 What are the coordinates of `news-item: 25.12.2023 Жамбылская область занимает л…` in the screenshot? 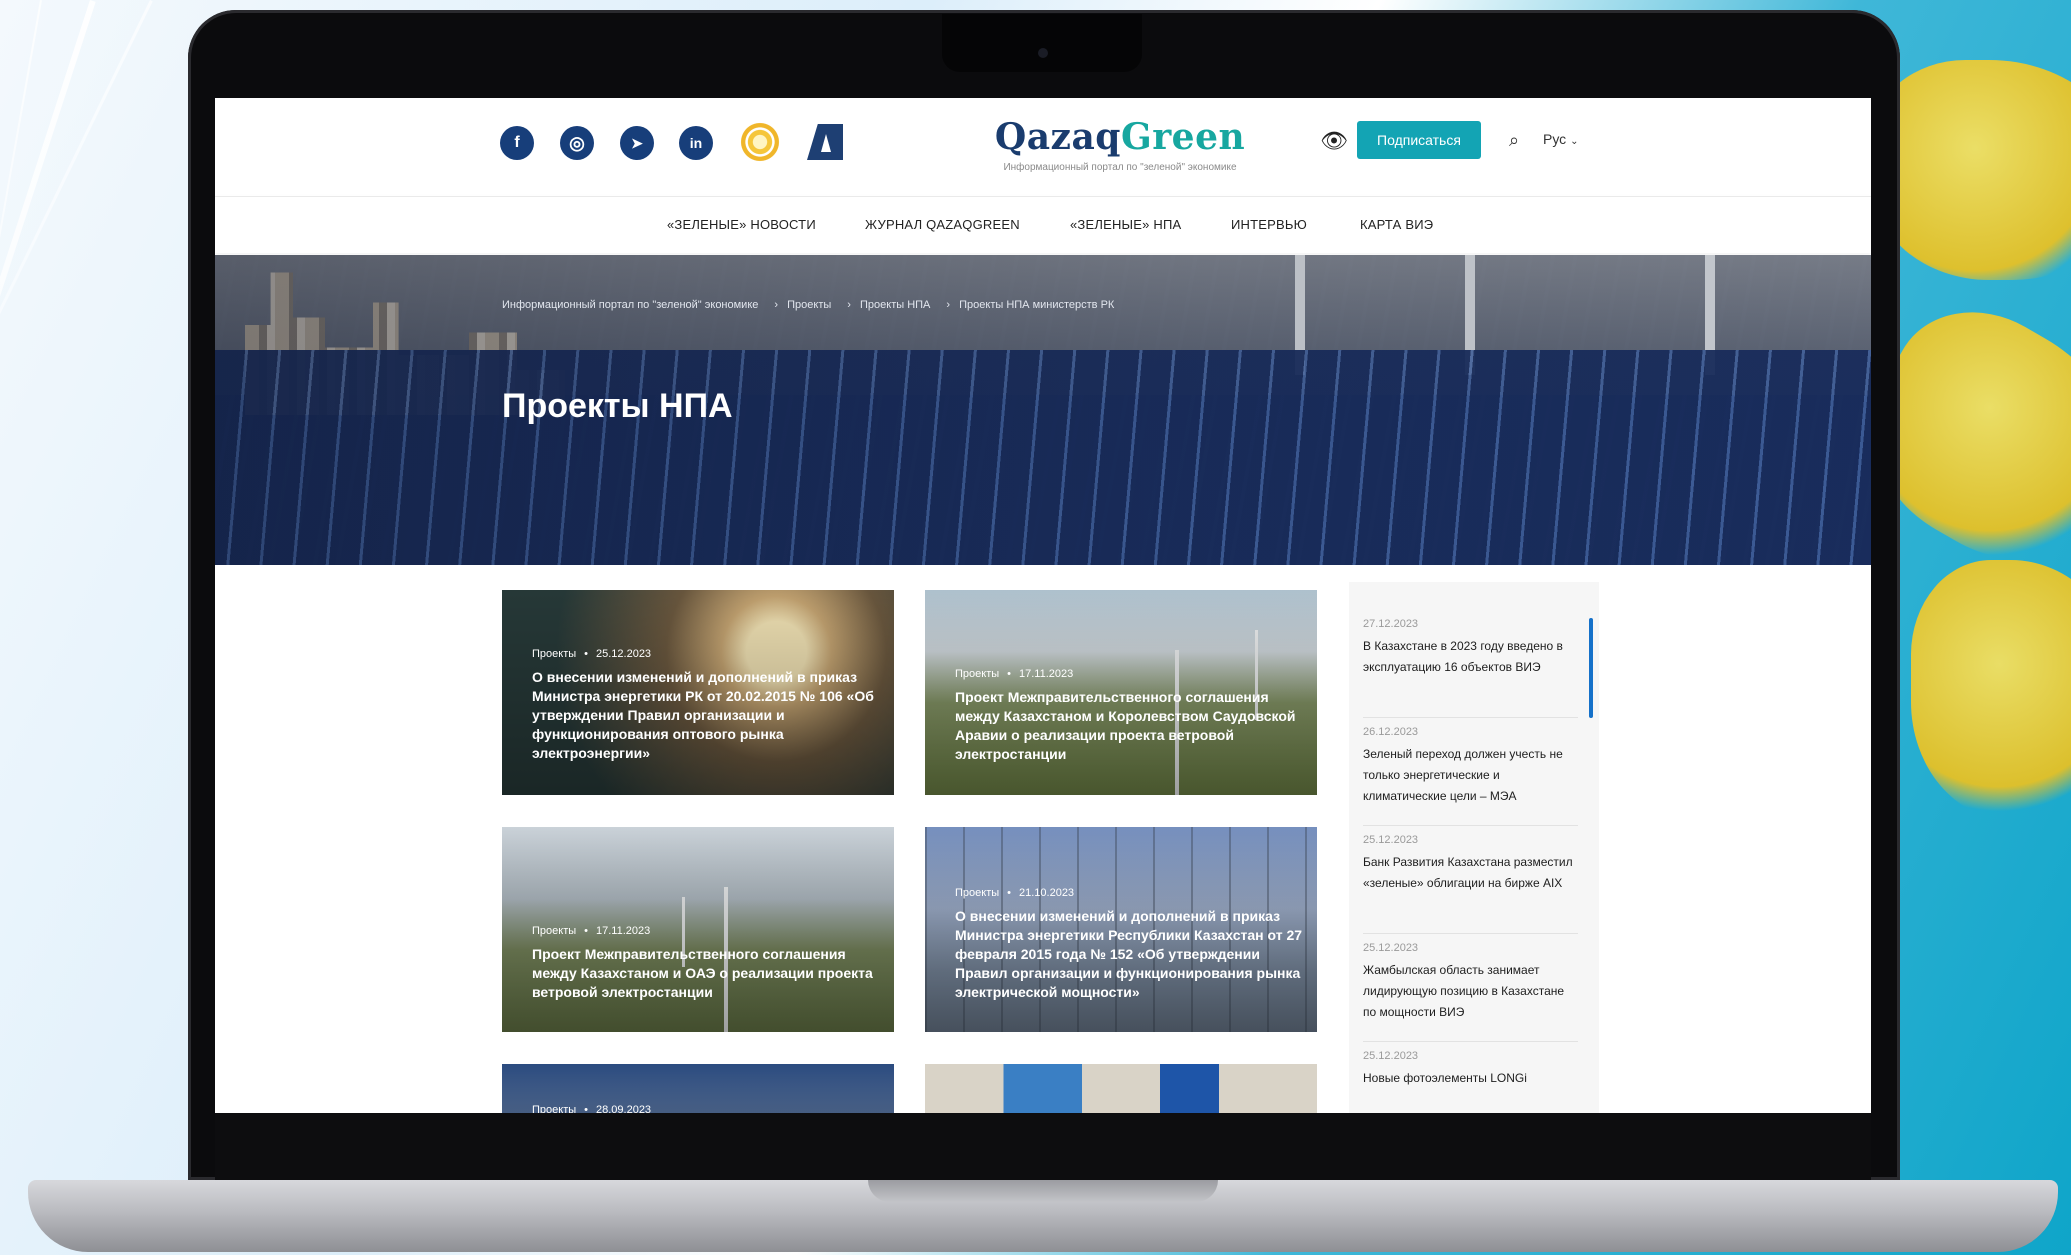 It's located at (1470, 982).